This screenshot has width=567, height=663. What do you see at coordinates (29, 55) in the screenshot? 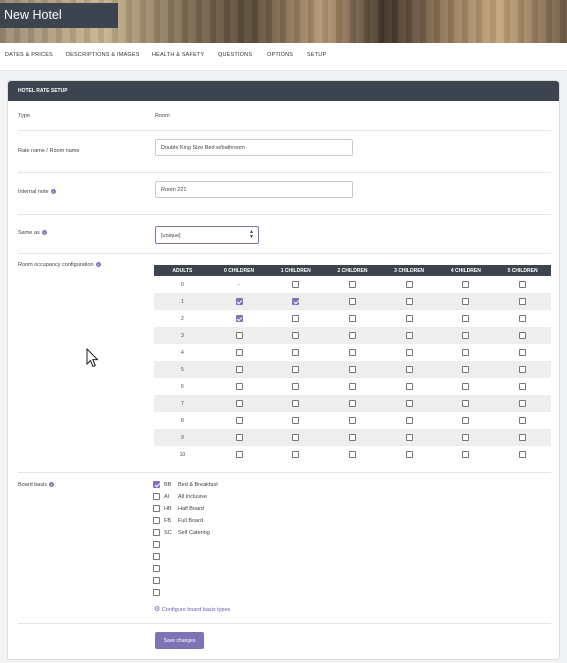
I see `tab-dates-prices: Dates & Prices` at bounding box center [29, 55].